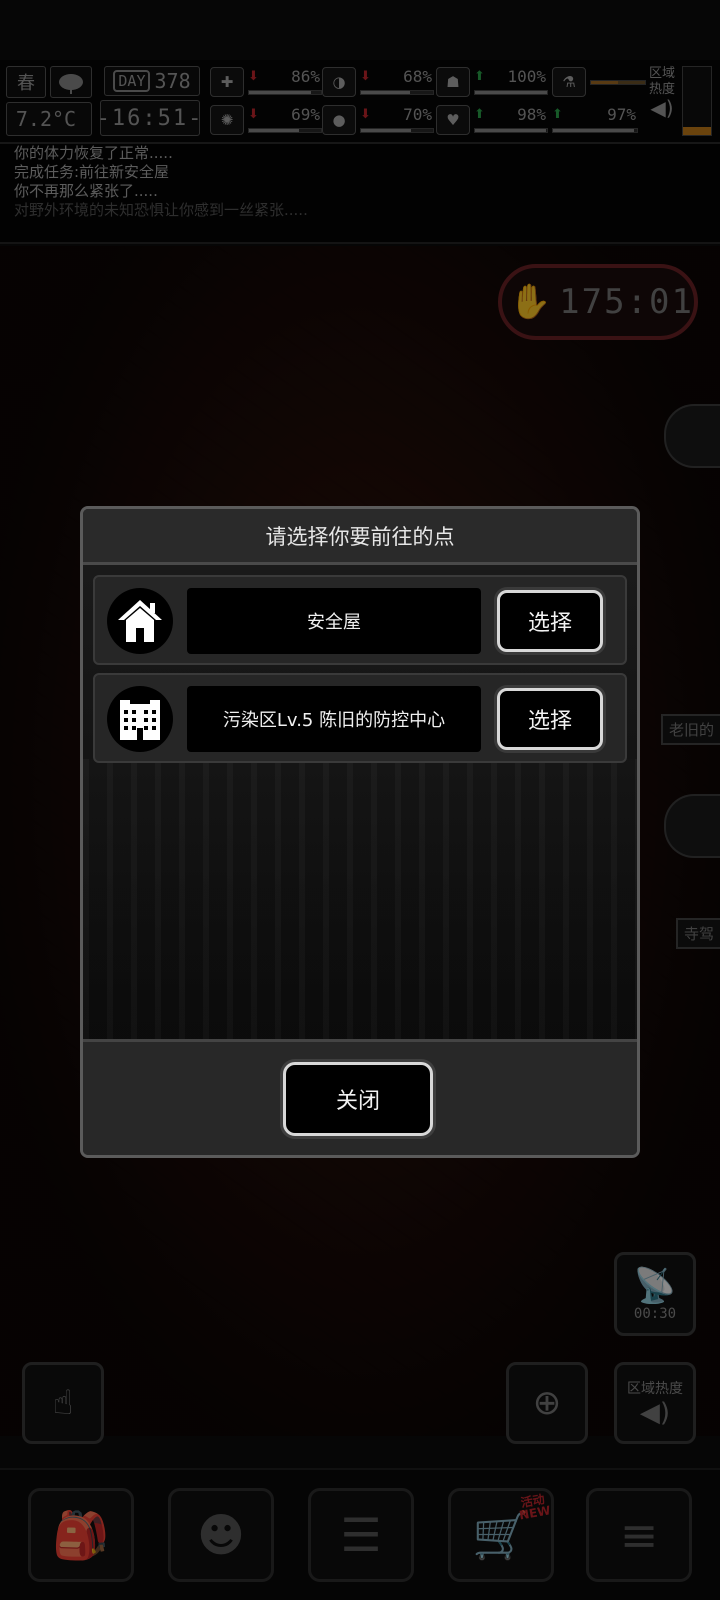 The image size is (720, 1600). Describe the element at coordinates (360, 537) in the screenshot. I see `dialog-title: 请选择你要前往的点` at that location.